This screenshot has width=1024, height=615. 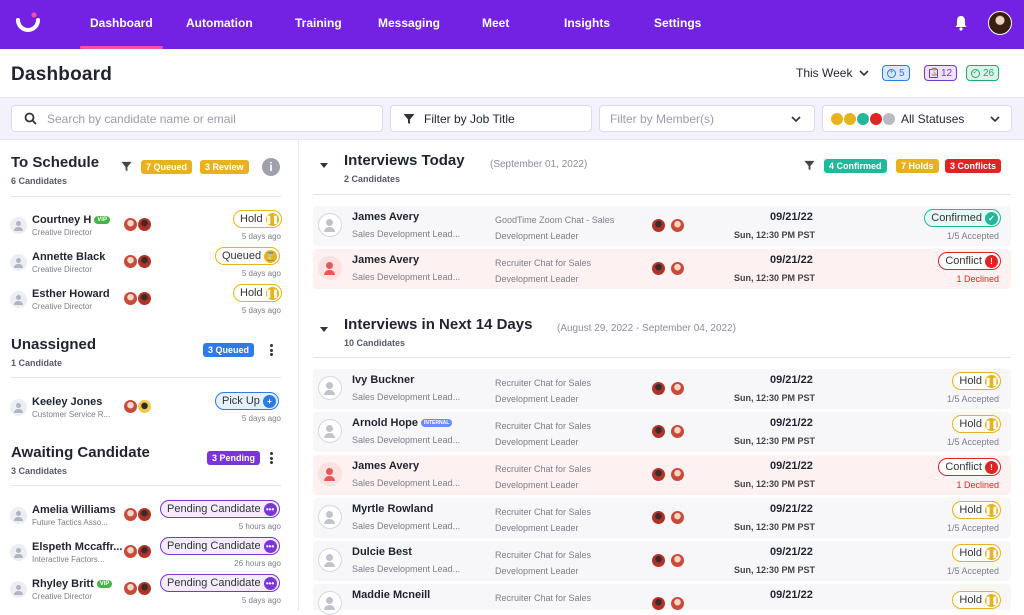 I want to click on candidate-role: Creative Director, so click(x=62, y=306).